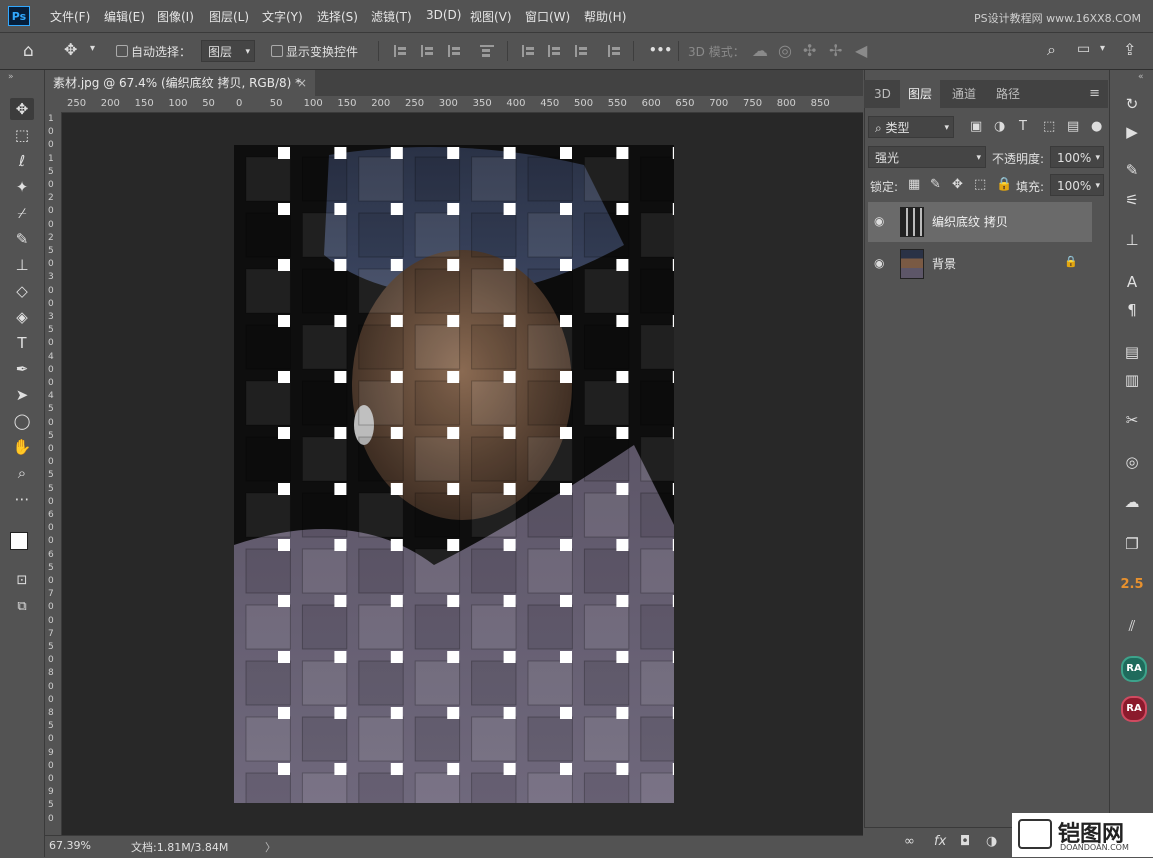  I want to click on notes-icon: ▥, so click(1132, 380).